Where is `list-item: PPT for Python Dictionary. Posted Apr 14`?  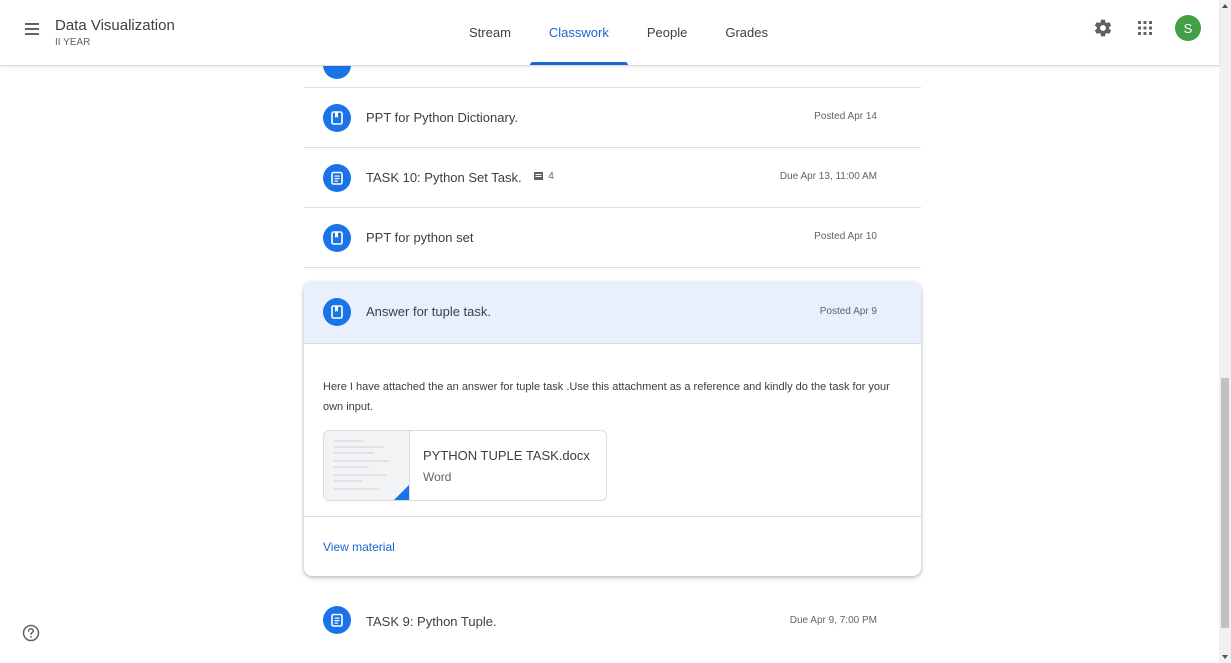
list-item: PPT for Python Dictionary. Posted Apr 14 is located at coordinates (612, 118).